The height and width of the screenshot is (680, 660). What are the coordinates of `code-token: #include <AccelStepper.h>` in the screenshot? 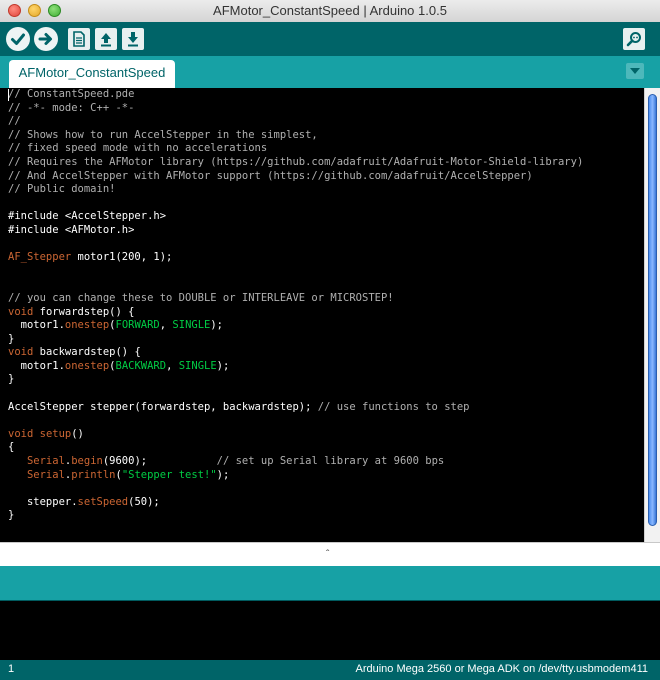 It's located at (87, 216).